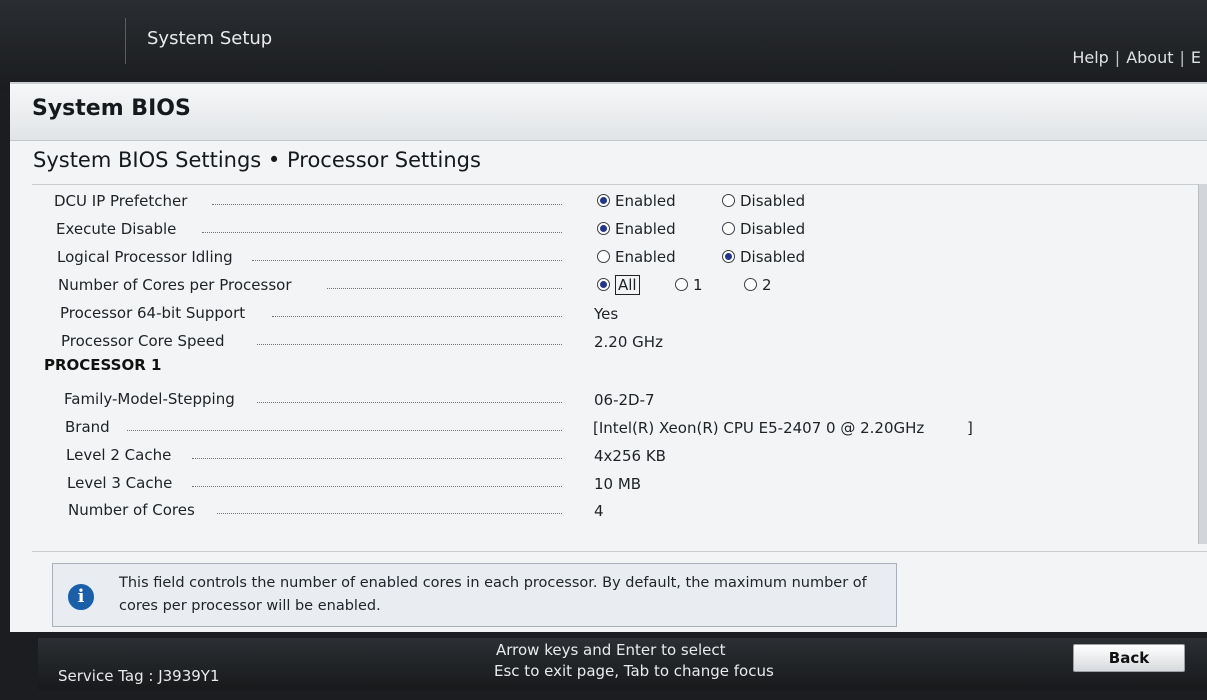  What do you see at coordinates (970, 428) in the screenshot?
I see `info-value-bracket: ]` at bounding box center [970, 428].